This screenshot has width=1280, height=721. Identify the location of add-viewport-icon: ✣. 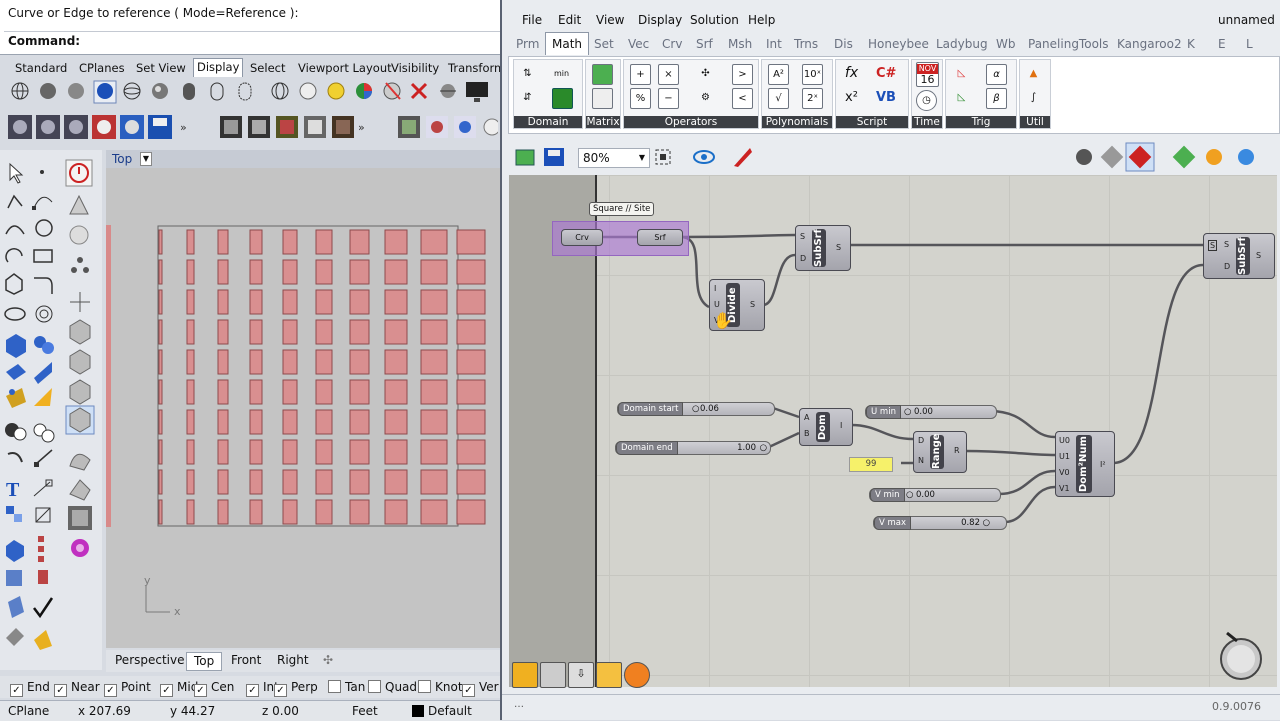
(328, 660).